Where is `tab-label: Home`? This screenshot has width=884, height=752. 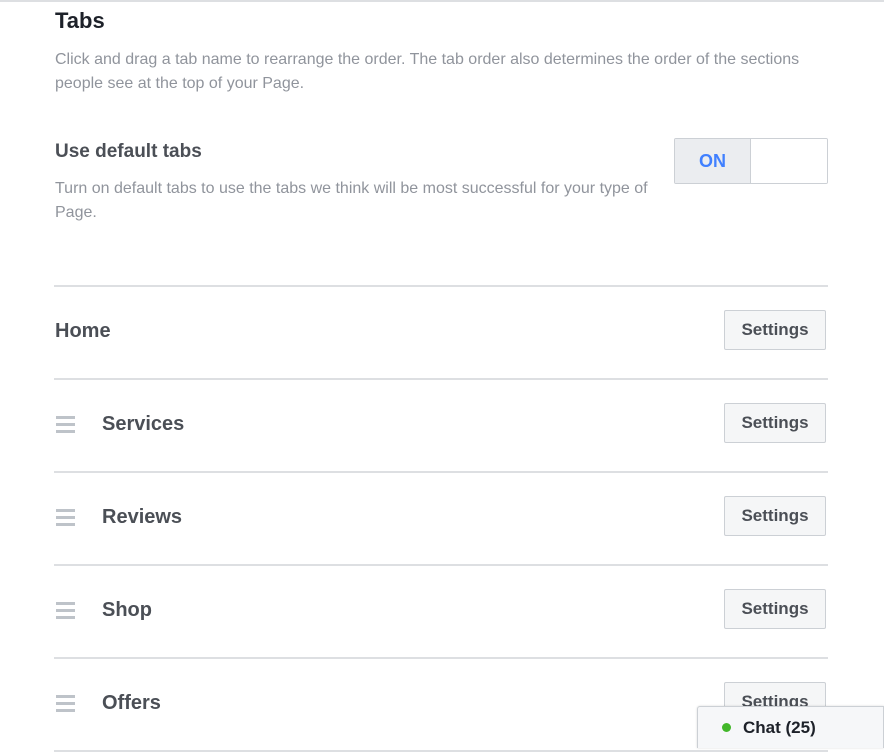
tab-label: Home is located at coordinates (83, 331).